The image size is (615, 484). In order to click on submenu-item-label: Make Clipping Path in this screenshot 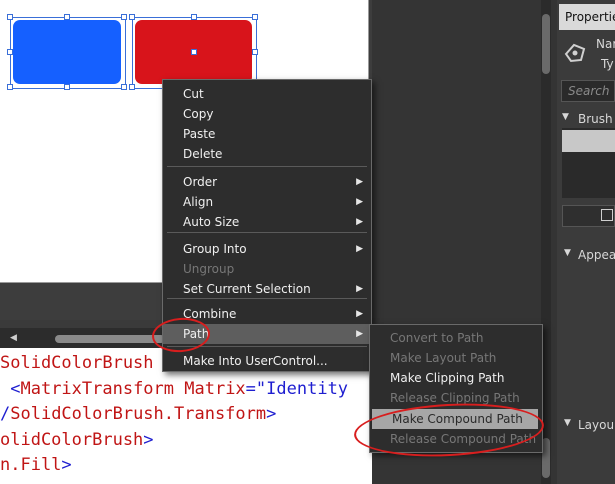, I will do `click(447, 378)`.